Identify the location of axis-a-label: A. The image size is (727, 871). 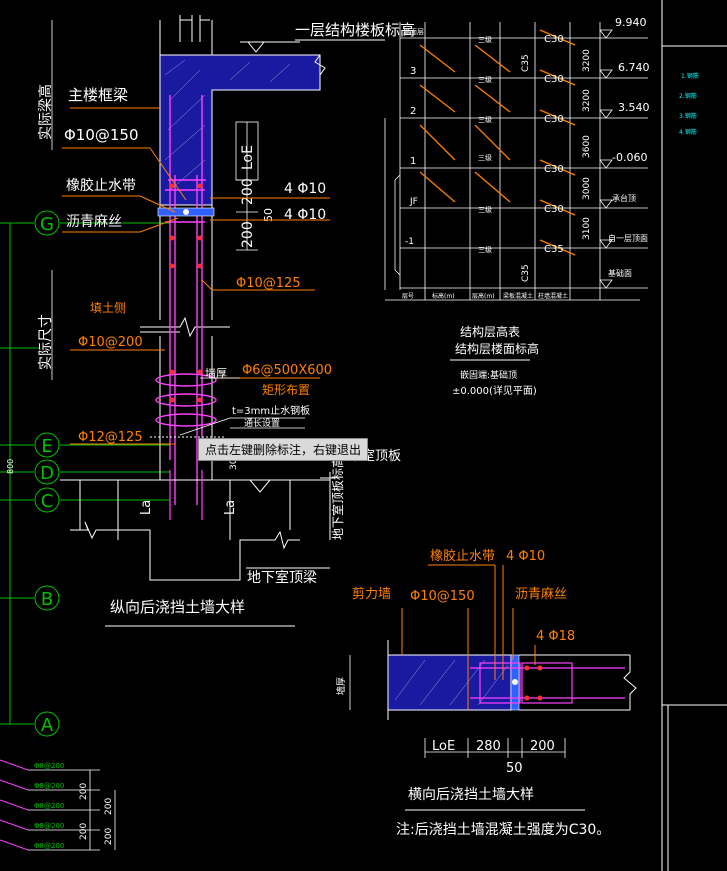
(47, 725).